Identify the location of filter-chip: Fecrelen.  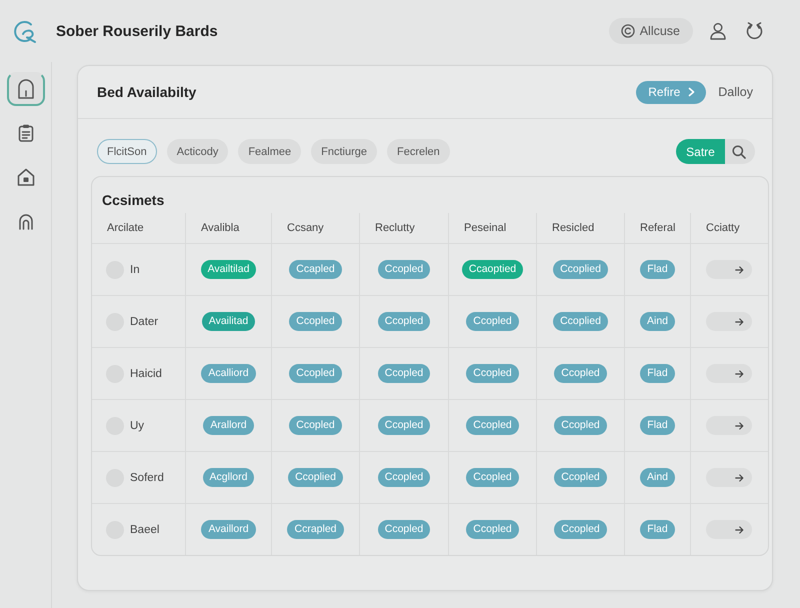
(418, 151).